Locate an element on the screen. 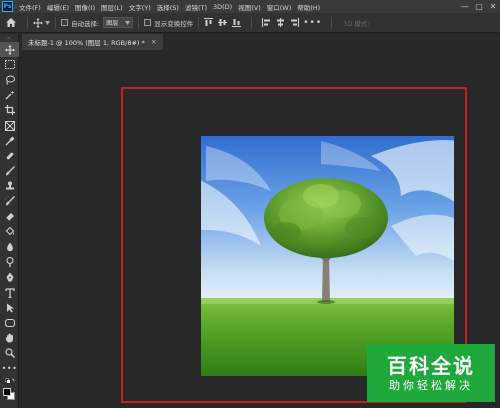 The height and width of the screenshot is (408, 500). eraser-tool is located at coordinates (9, 216).